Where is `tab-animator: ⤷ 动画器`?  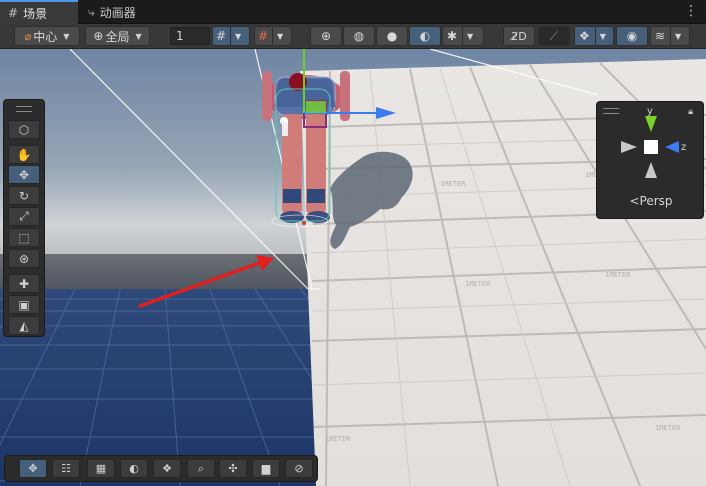
tab-animator: ⤷ 动画器 is located at coordinates (120, 12).